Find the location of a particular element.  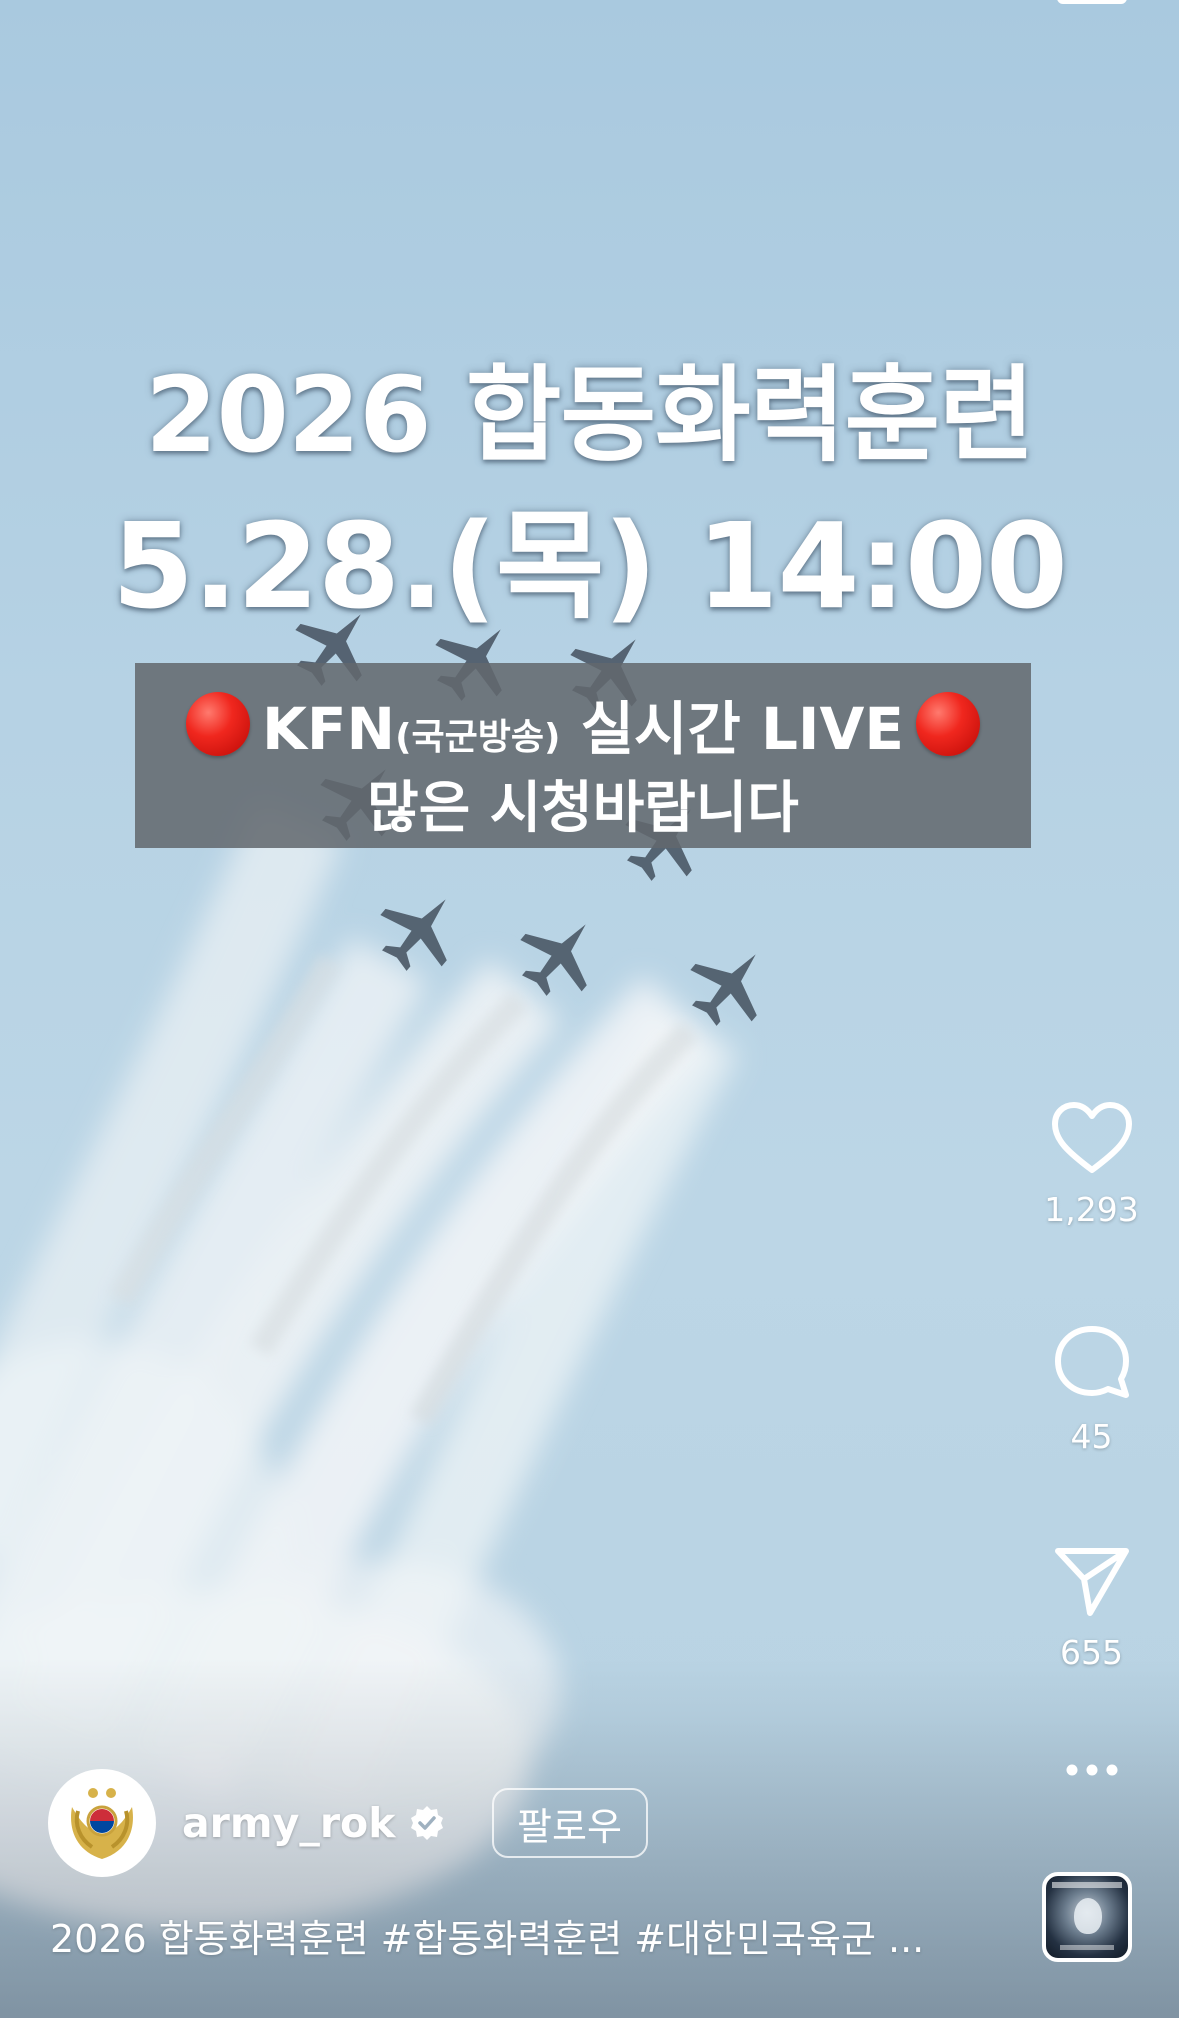

top-status-chip is located at coordinates (1092, 2).